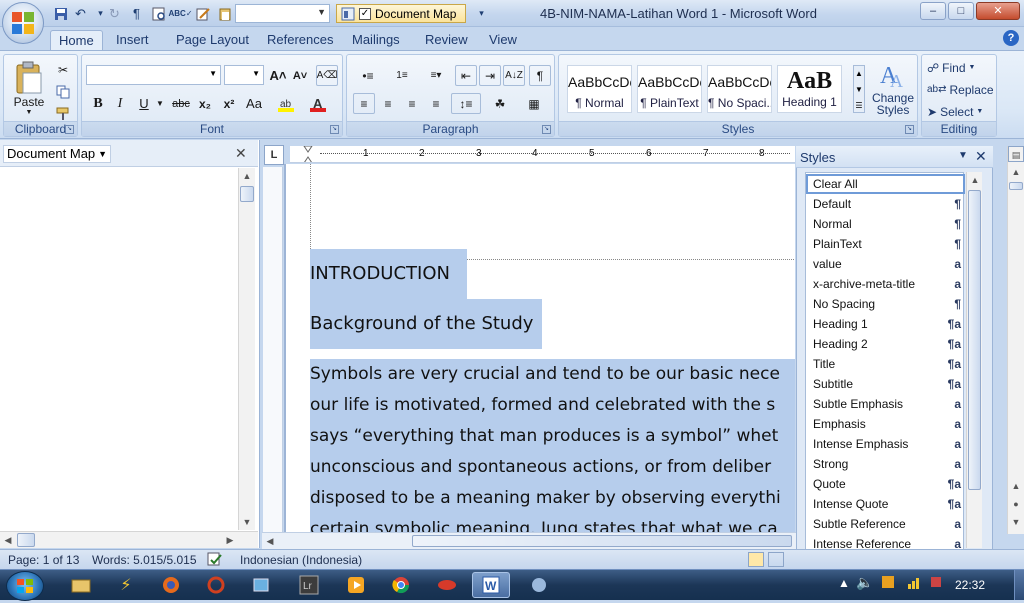 The width and height of the screenshot is (1024, 603). I want to click on horizontal-ruler: 1 2 3 4 5 6 7 8, so click(542, 154).